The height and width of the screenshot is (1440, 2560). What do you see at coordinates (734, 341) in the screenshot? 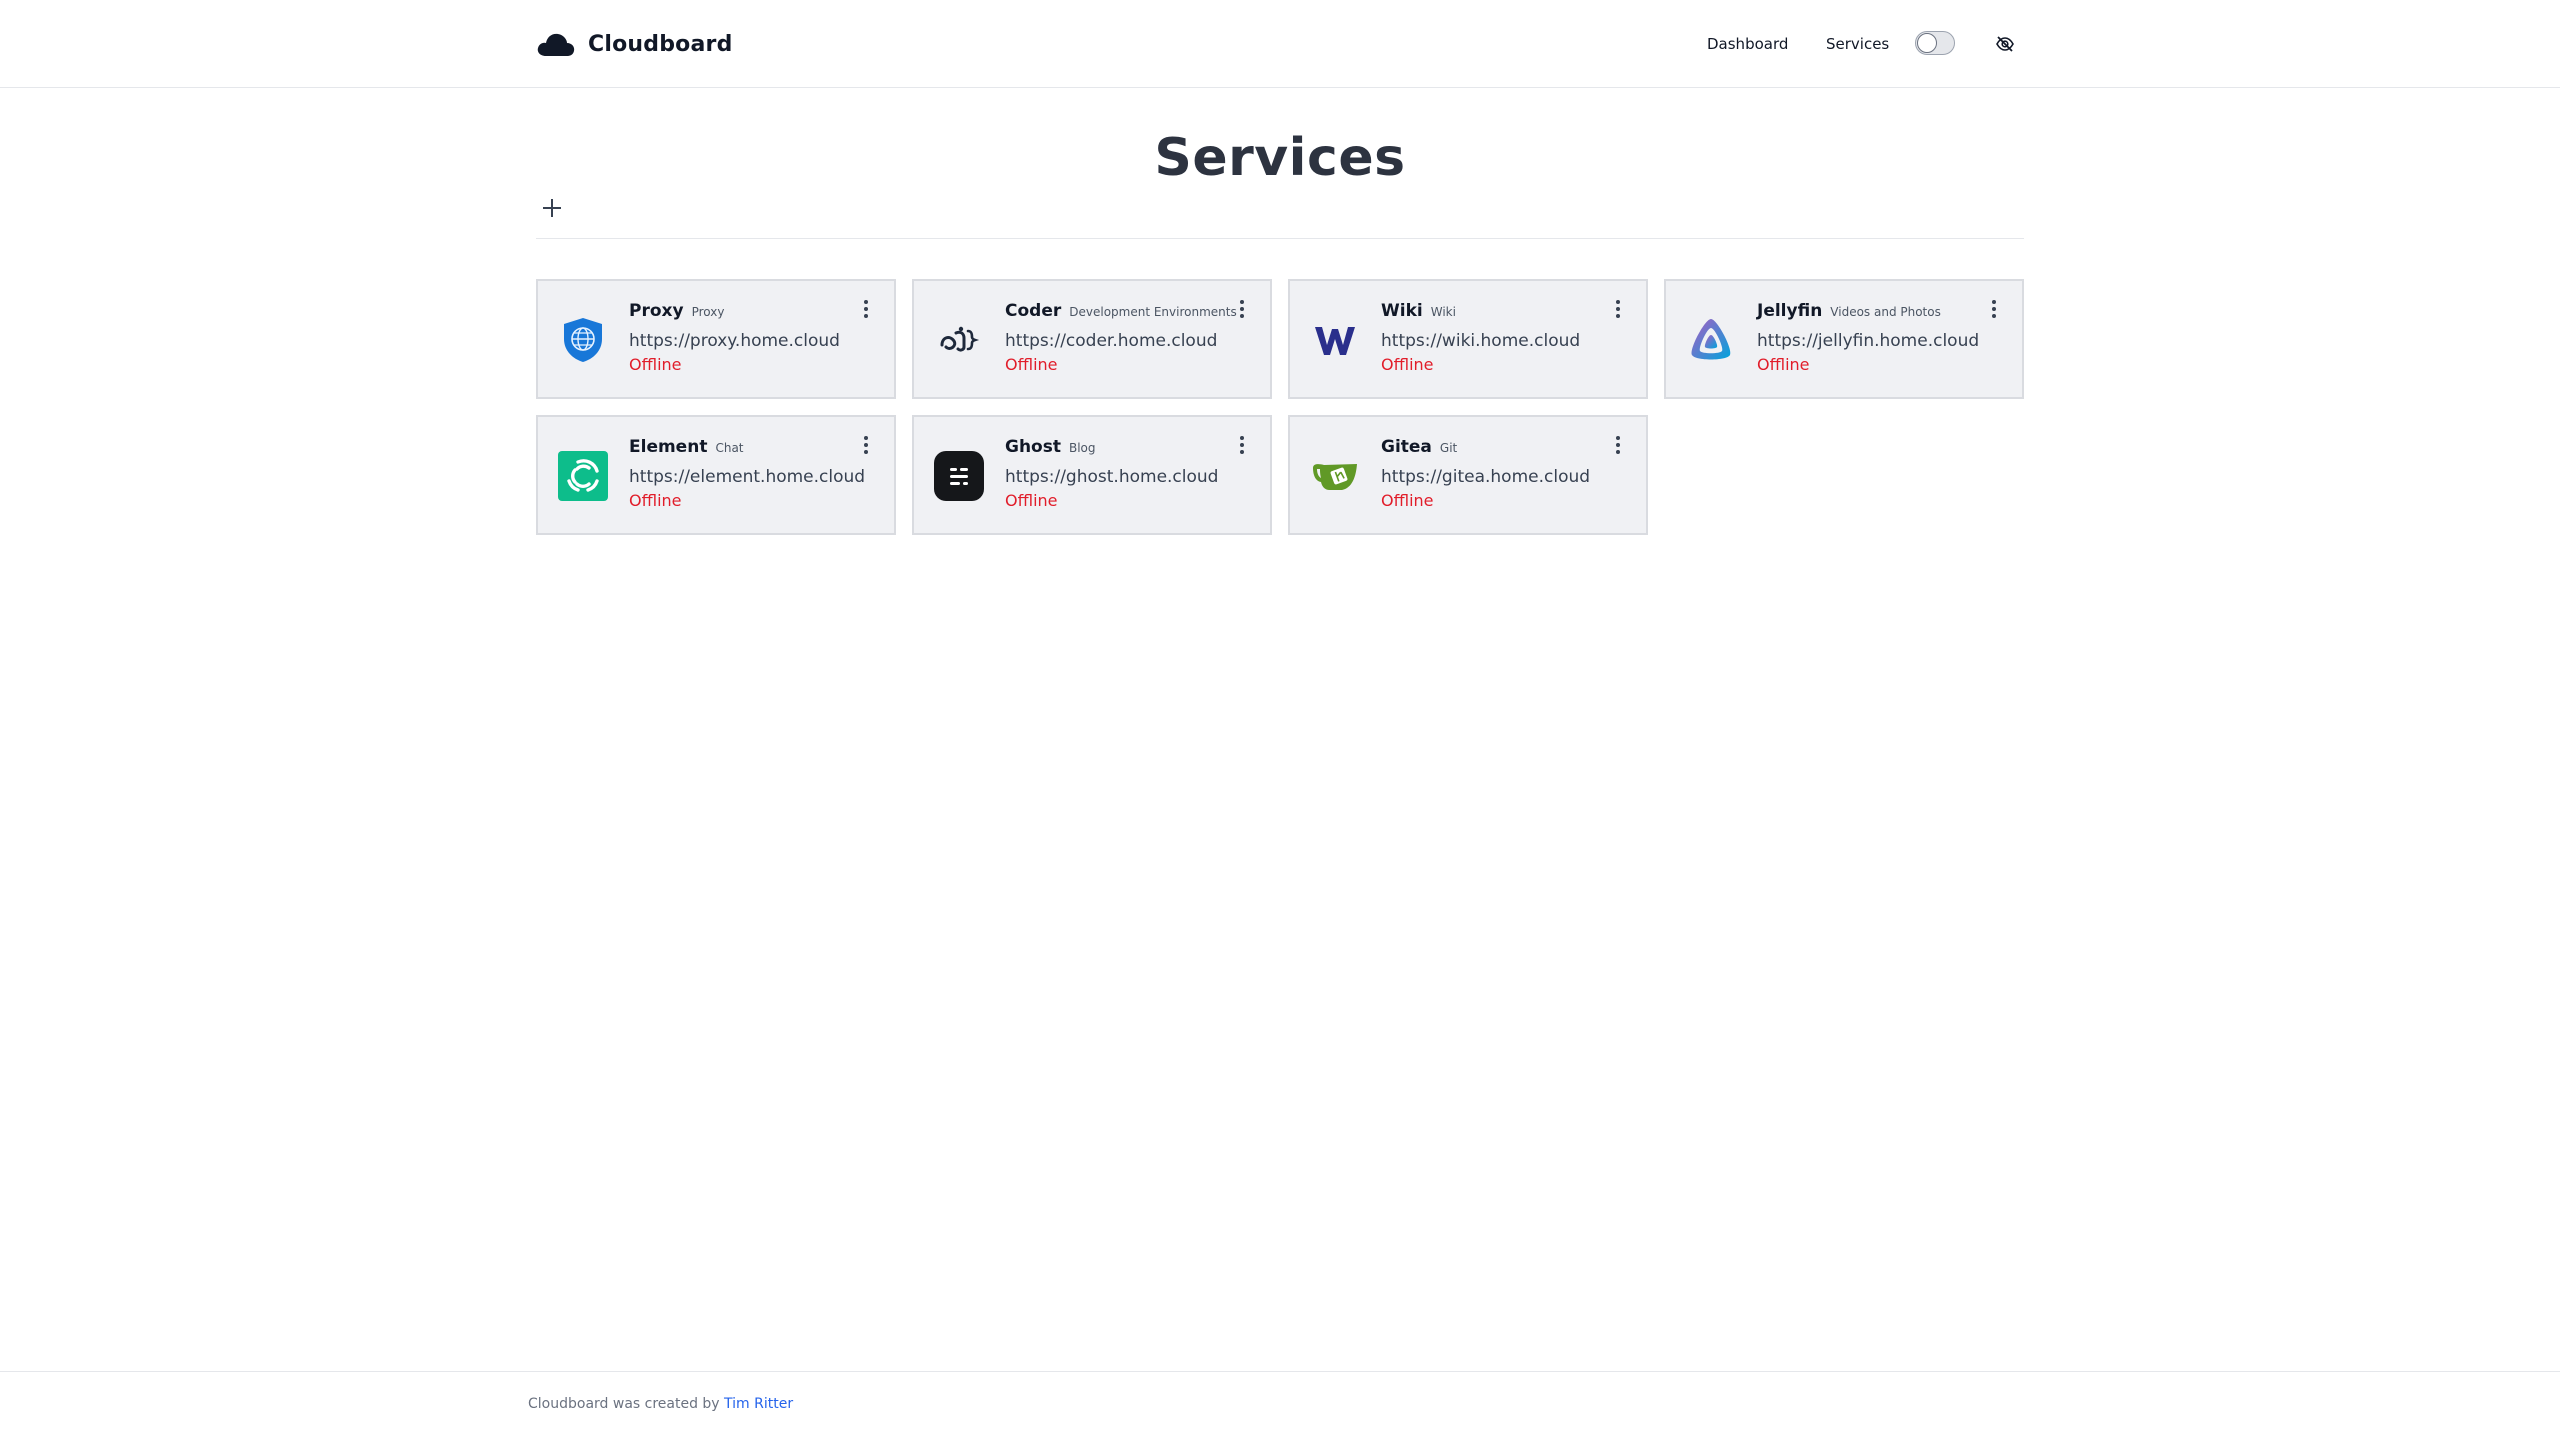
I see `service-url: https://proxy.home.cloud` at bounding box center [734, 341].